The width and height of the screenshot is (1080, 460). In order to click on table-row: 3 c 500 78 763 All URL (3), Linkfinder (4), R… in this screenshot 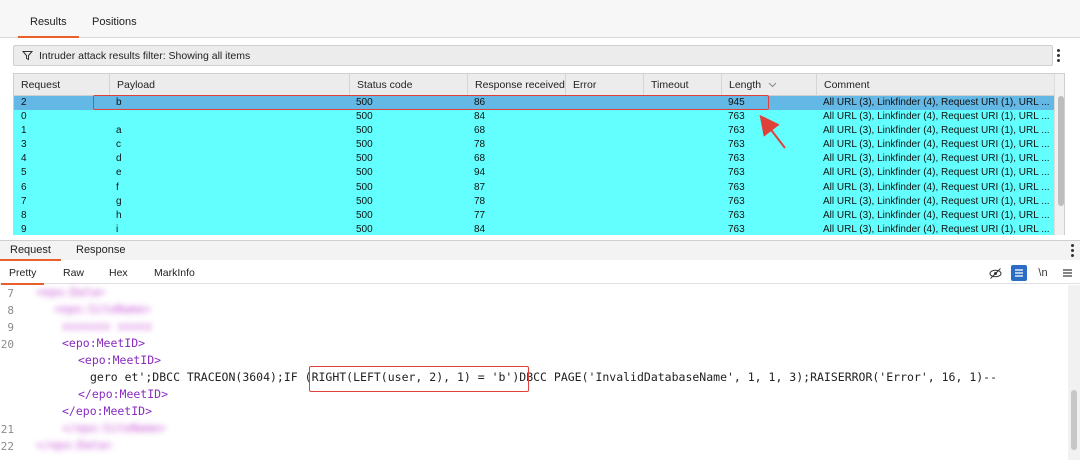, I will do `click(534, 145)`.